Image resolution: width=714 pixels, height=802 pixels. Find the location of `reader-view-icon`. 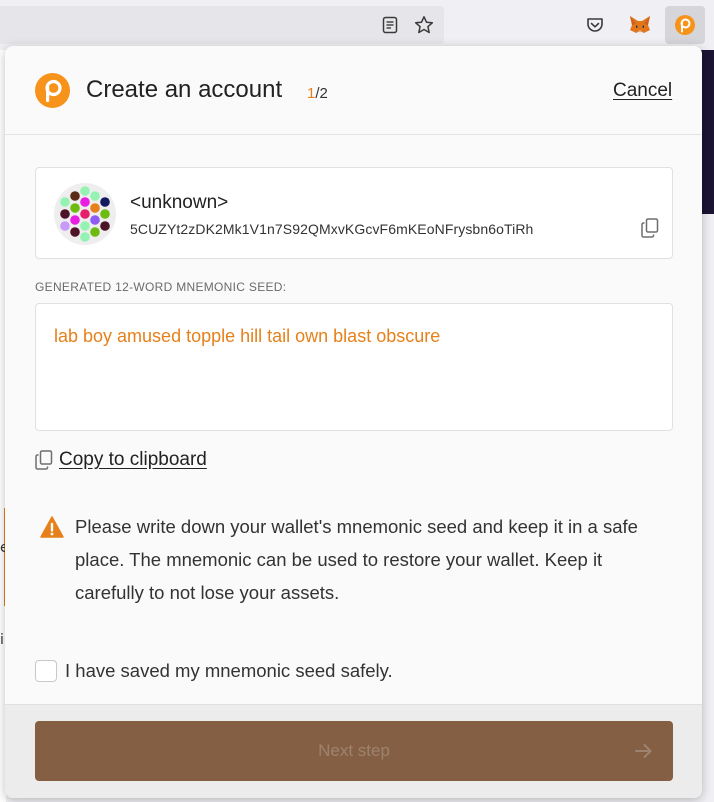

reader-view-icon is located at coordinates (390, 25).